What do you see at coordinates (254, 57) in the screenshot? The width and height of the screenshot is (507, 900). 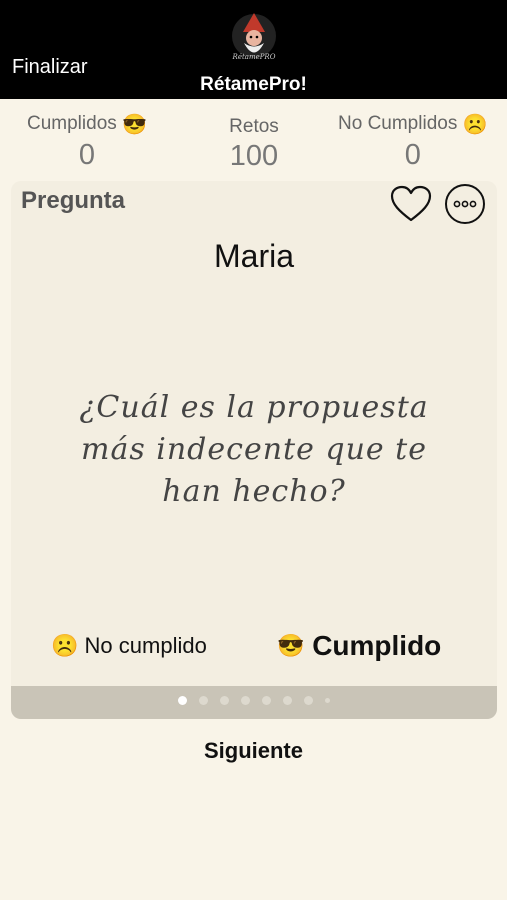 I see `logo-text: RétamePRO` at bounding box center [254, 57].